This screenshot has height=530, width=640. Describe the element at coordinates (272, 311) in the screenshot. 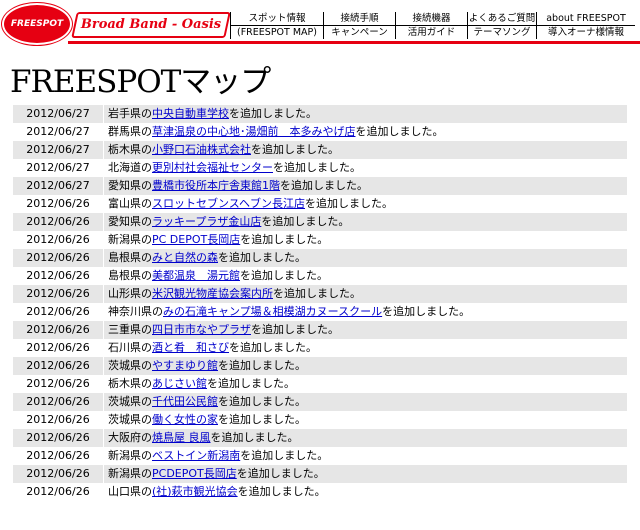

I see `spot-link: みの石滝キャンプ場＆相模湖カヌースクール` at that location.